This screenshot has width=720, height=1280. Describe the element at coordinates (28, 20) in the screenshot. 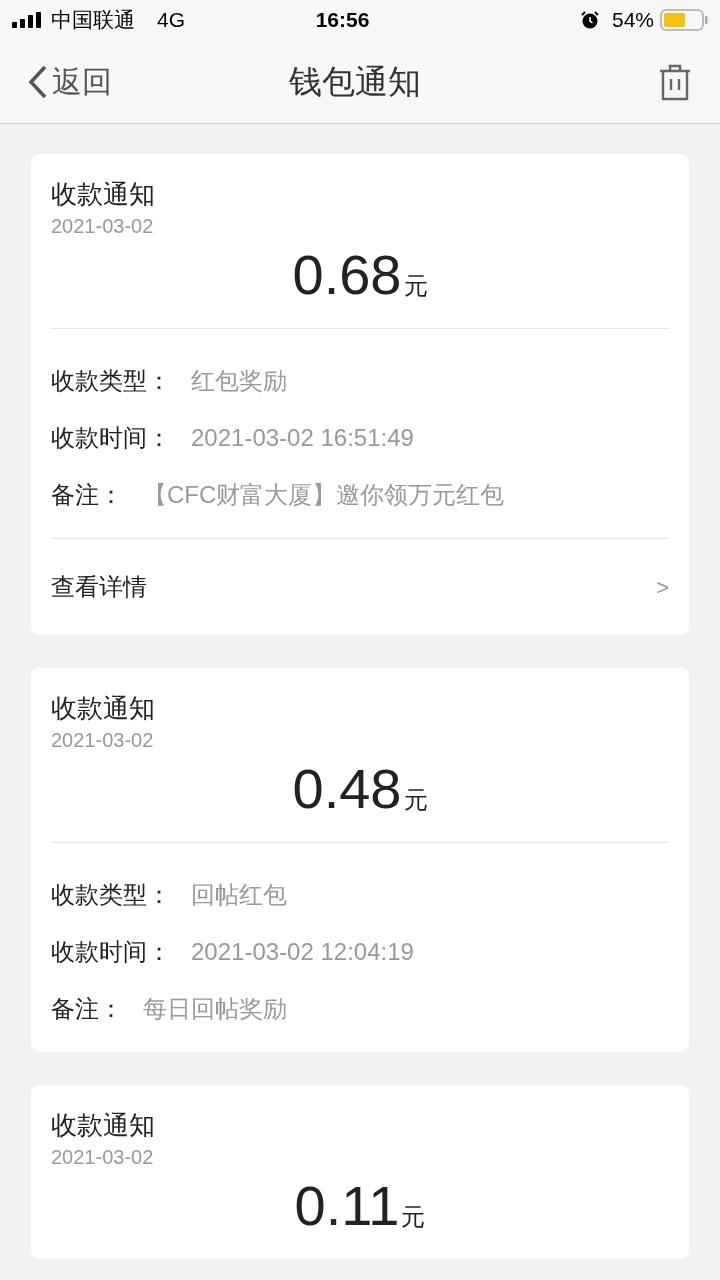

I see `signal-icon` at that location.